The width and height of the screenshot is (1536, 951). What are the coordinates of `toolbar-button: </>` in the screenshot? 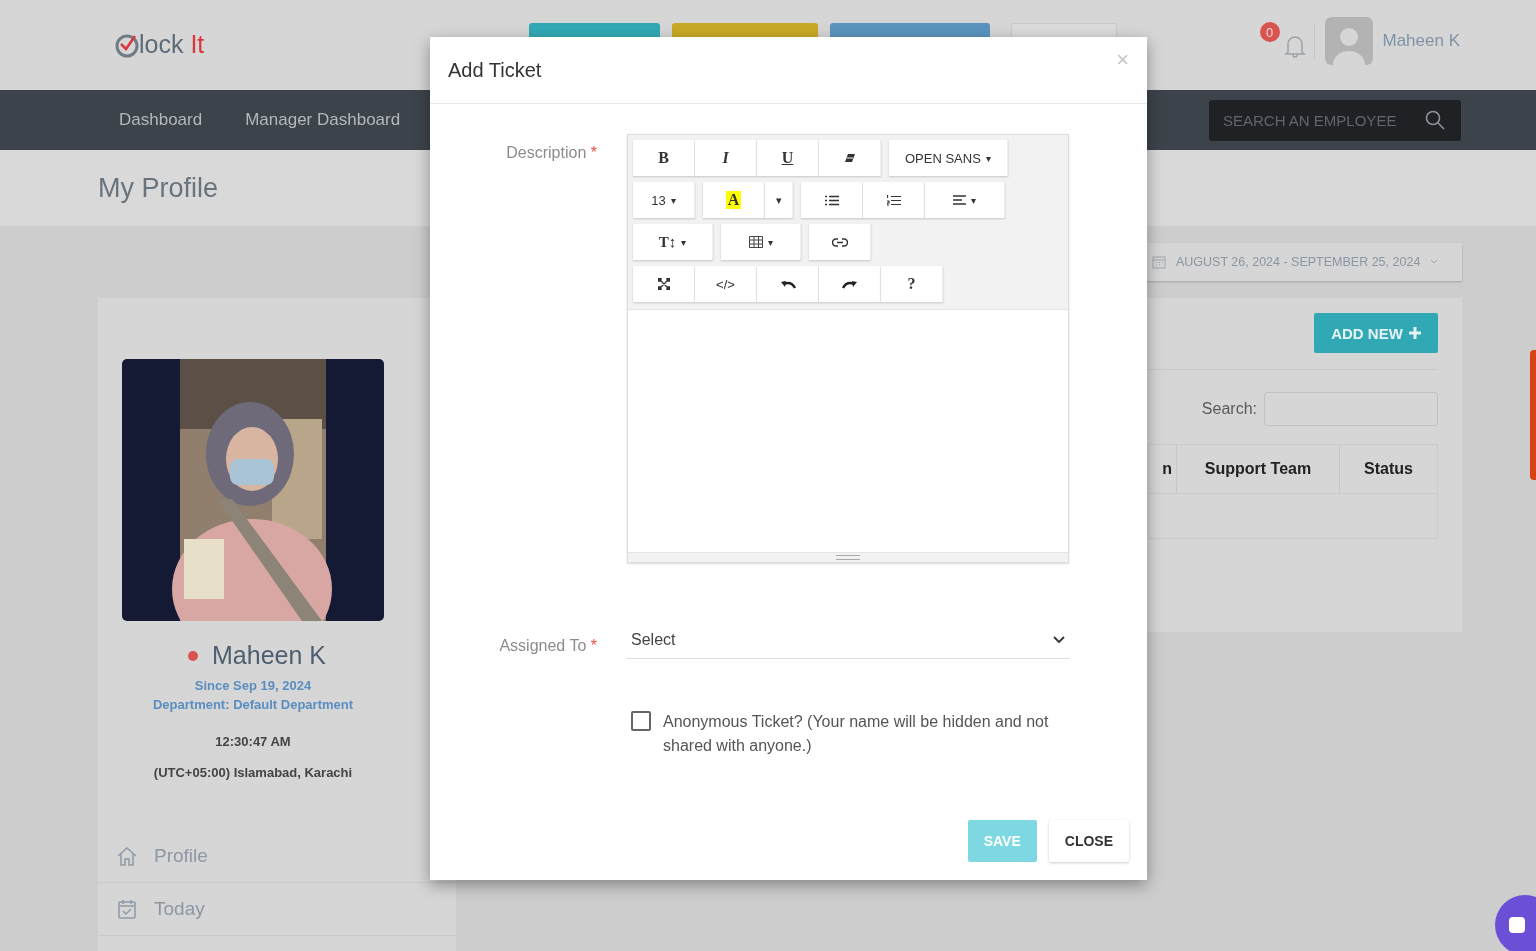 It's located at (726, 284).